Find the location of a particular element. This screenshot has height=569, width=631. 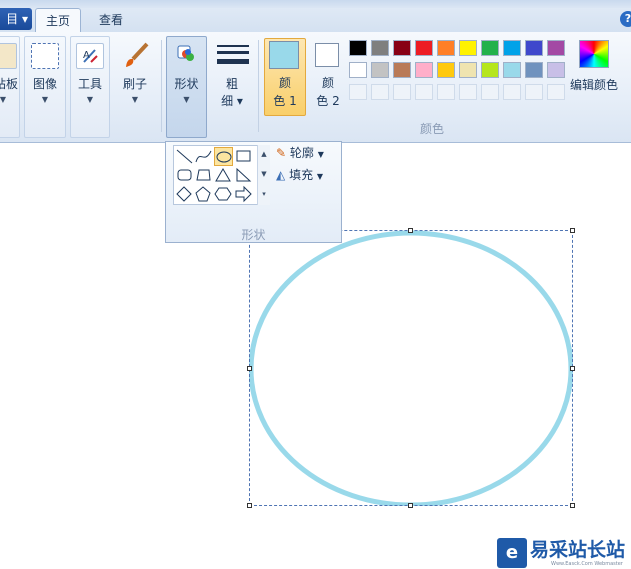

shape-gallery is located at coordinates (221, 175).